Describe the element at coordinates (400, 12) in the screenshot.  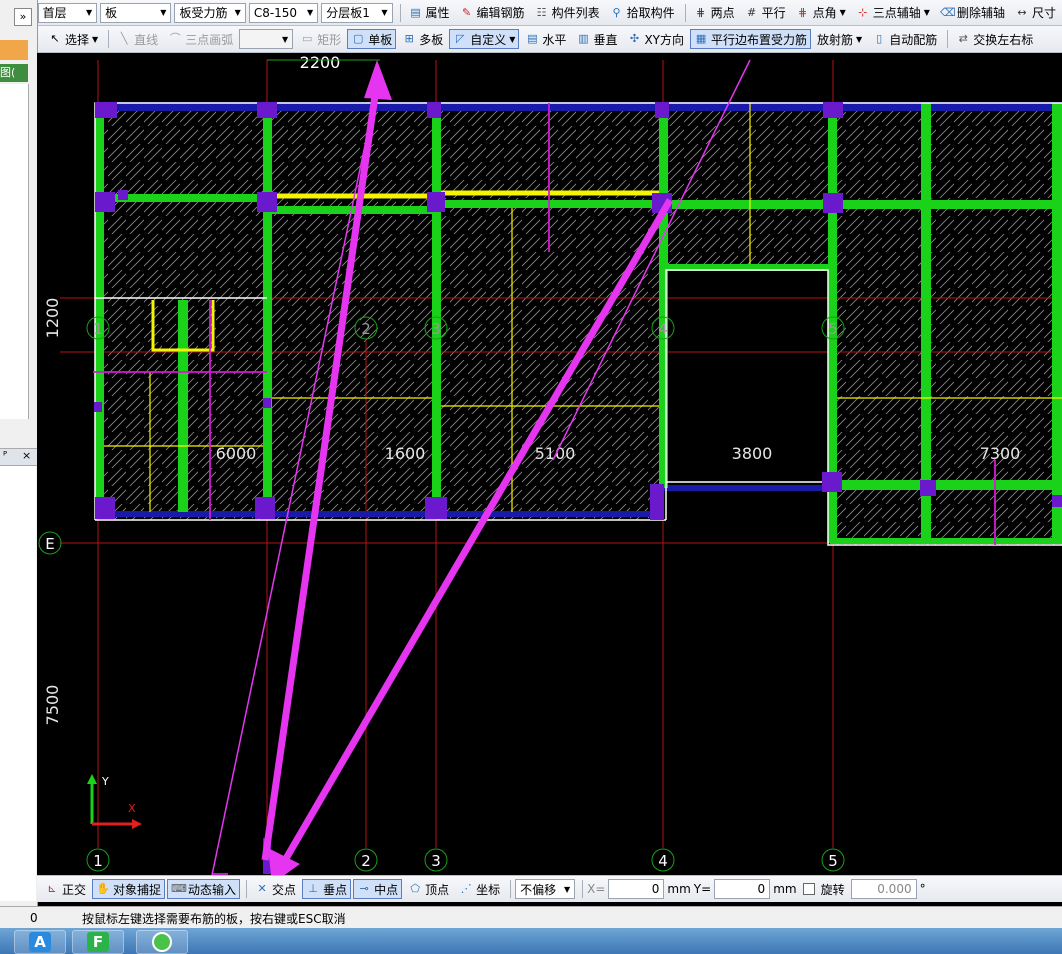
I see `separator` at that location.